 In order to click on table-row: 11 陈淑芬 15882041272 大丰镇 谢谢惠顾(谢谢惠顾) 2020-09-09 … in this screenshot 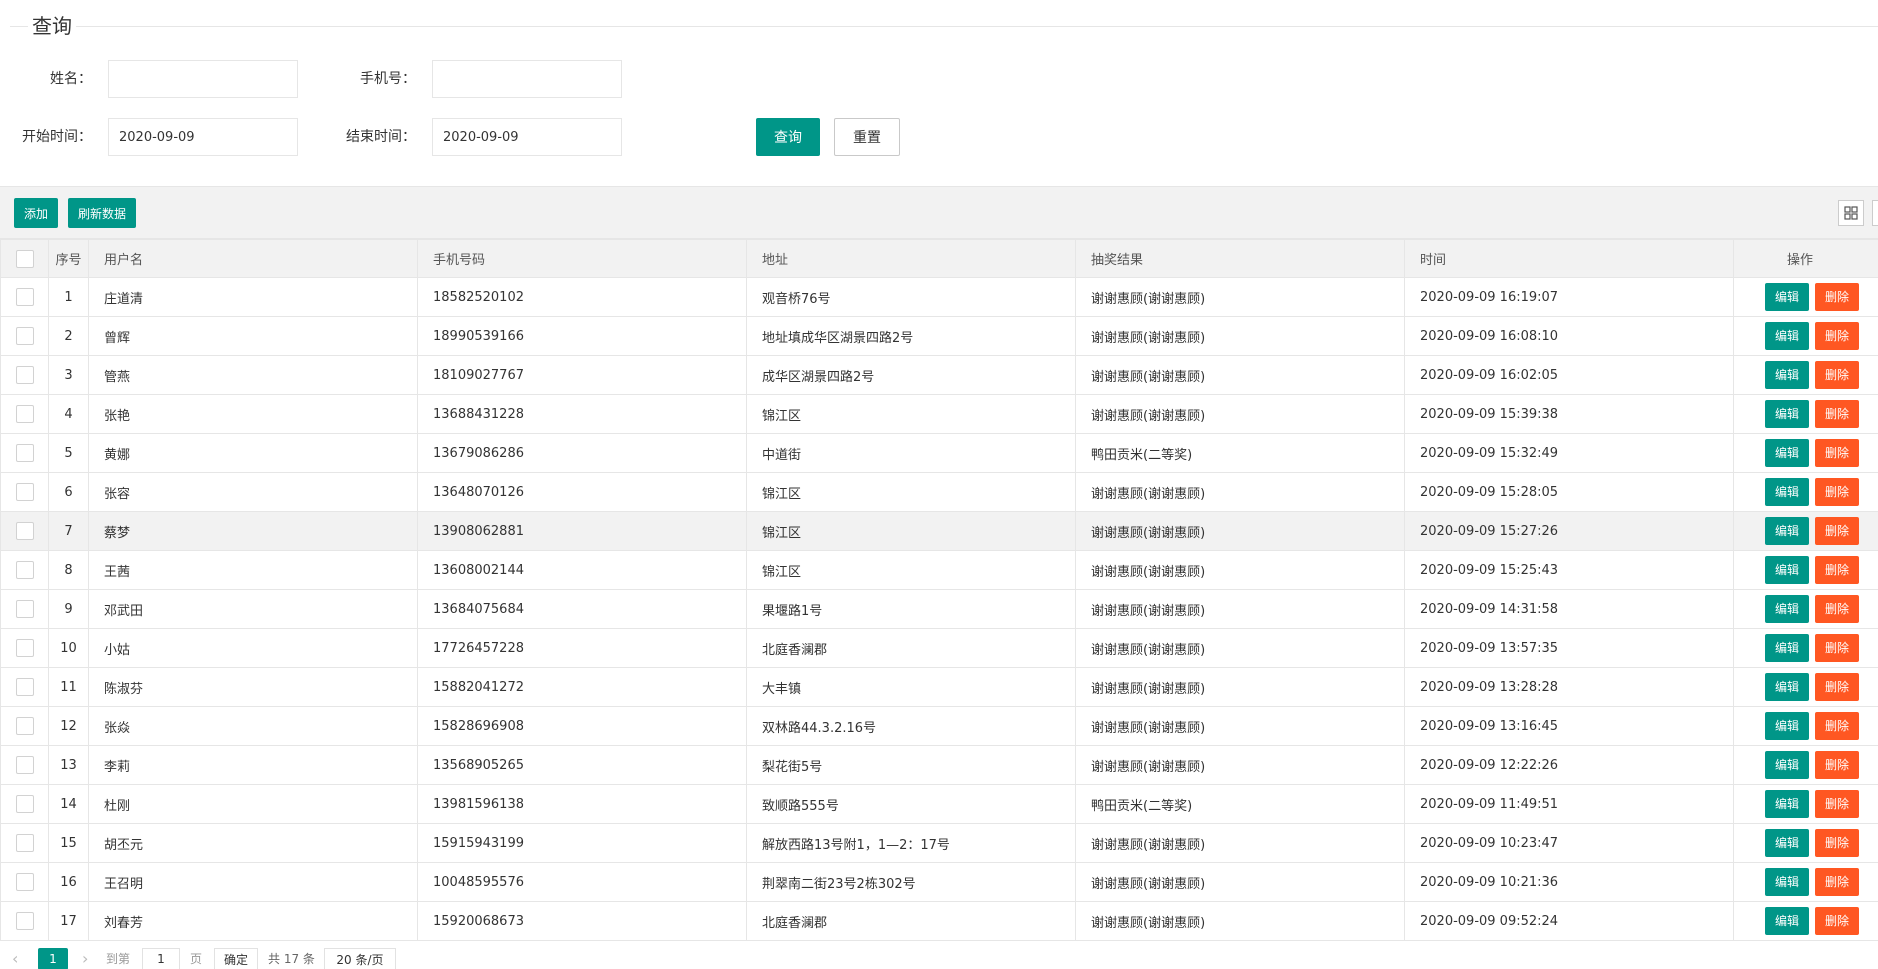, I will do `click(939, 687)`.